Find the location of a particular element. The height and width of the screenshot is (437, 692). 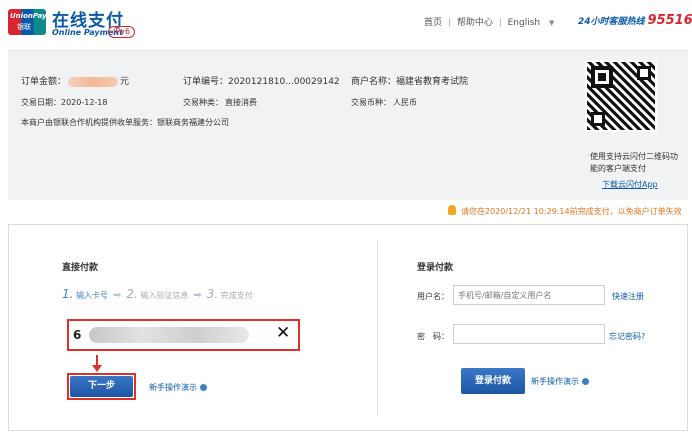

ipv6-badge: IPv6 is located at coordinates (122, 32).